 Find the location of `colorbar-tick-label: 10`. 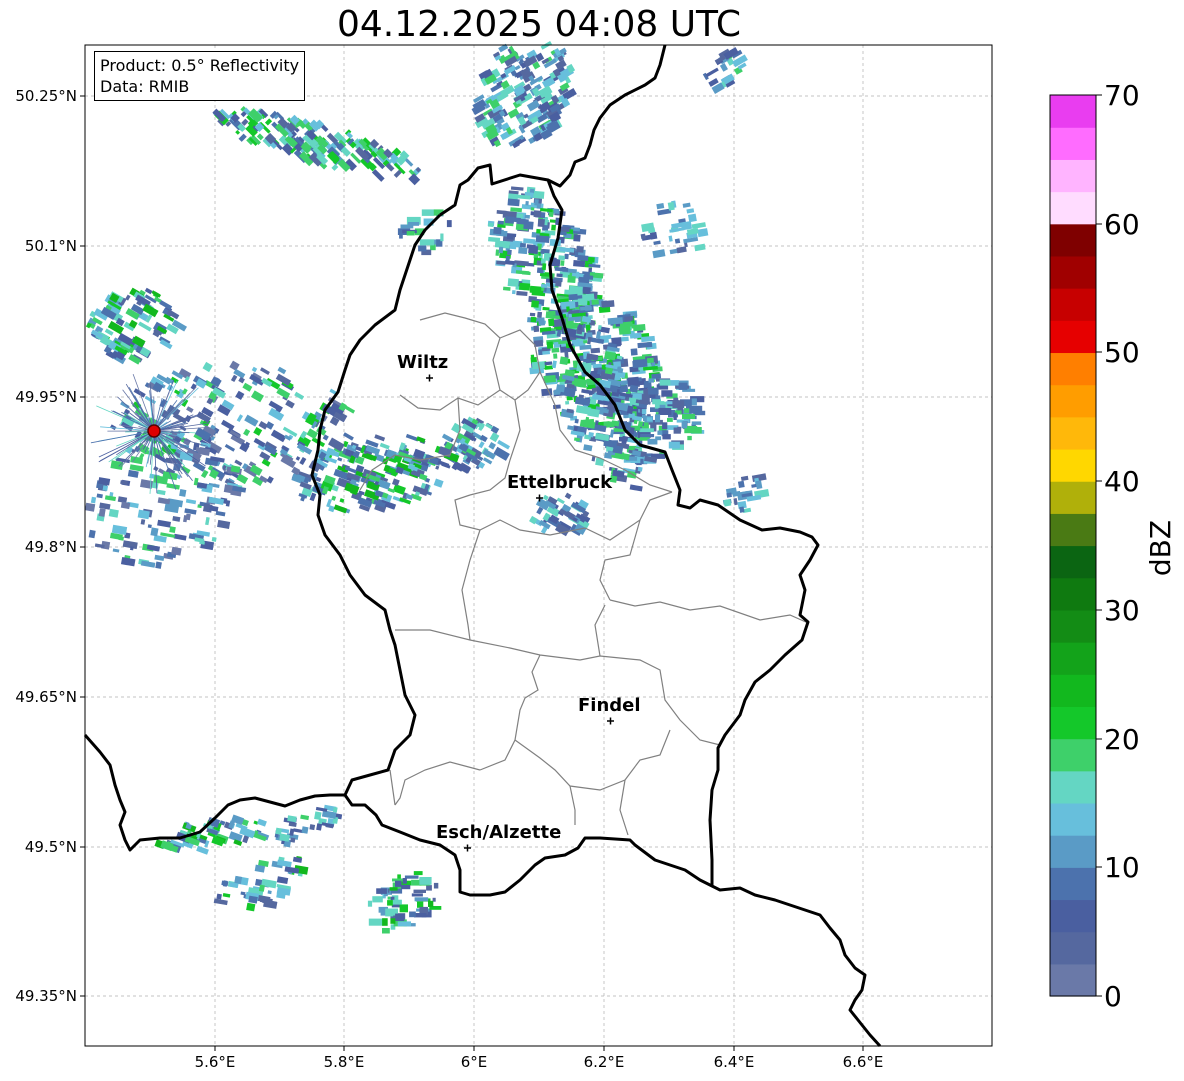

colorbar-tick-label: 10 is located at coordinates (1122, 867).